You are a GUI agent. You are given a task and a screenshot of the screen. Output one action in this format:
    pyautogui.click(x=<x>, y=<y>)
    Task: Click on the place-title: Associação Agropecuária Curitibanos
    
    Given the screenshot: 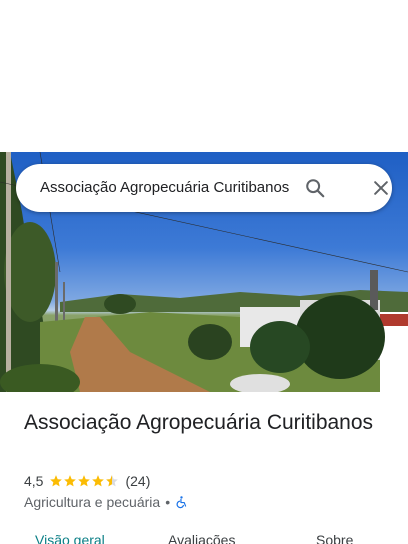 What is the action you would take?
    pyautogui.click(x=199, y=422)
    